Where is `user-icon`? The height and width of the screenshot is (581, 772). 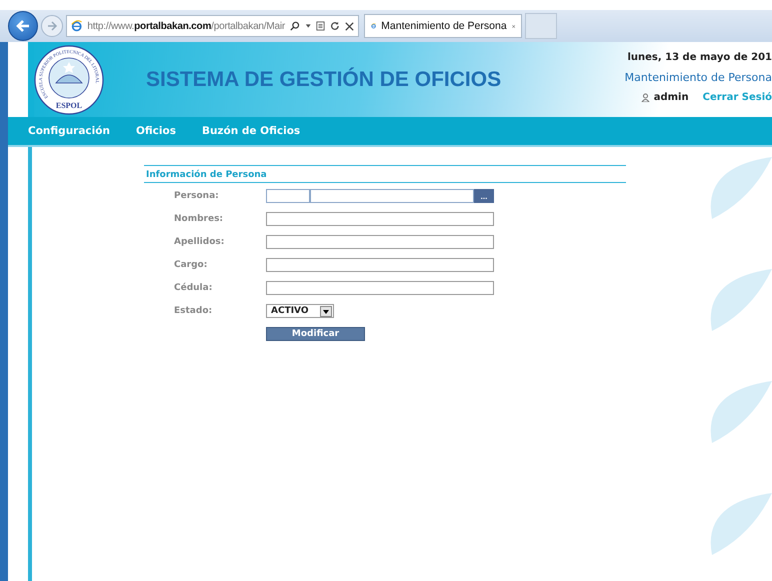 user-icon is located at coordinates (645, 97).